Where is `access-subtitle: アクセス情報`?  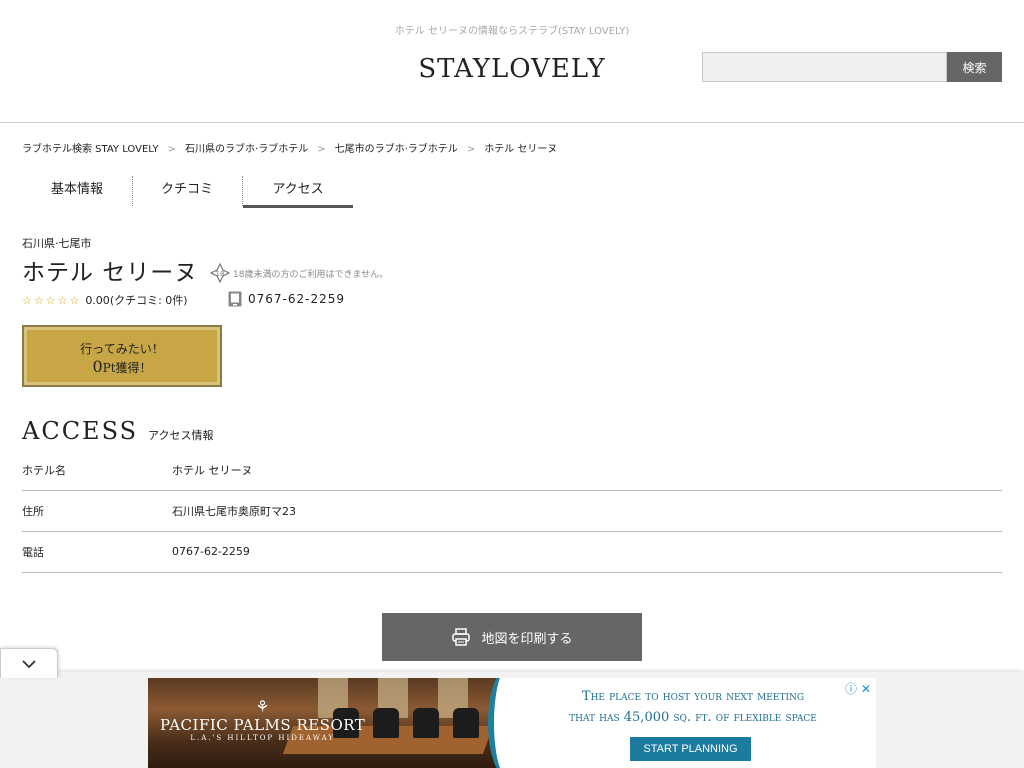 access-subtitle: アクセス情報 is located at coordinates (181, 435).